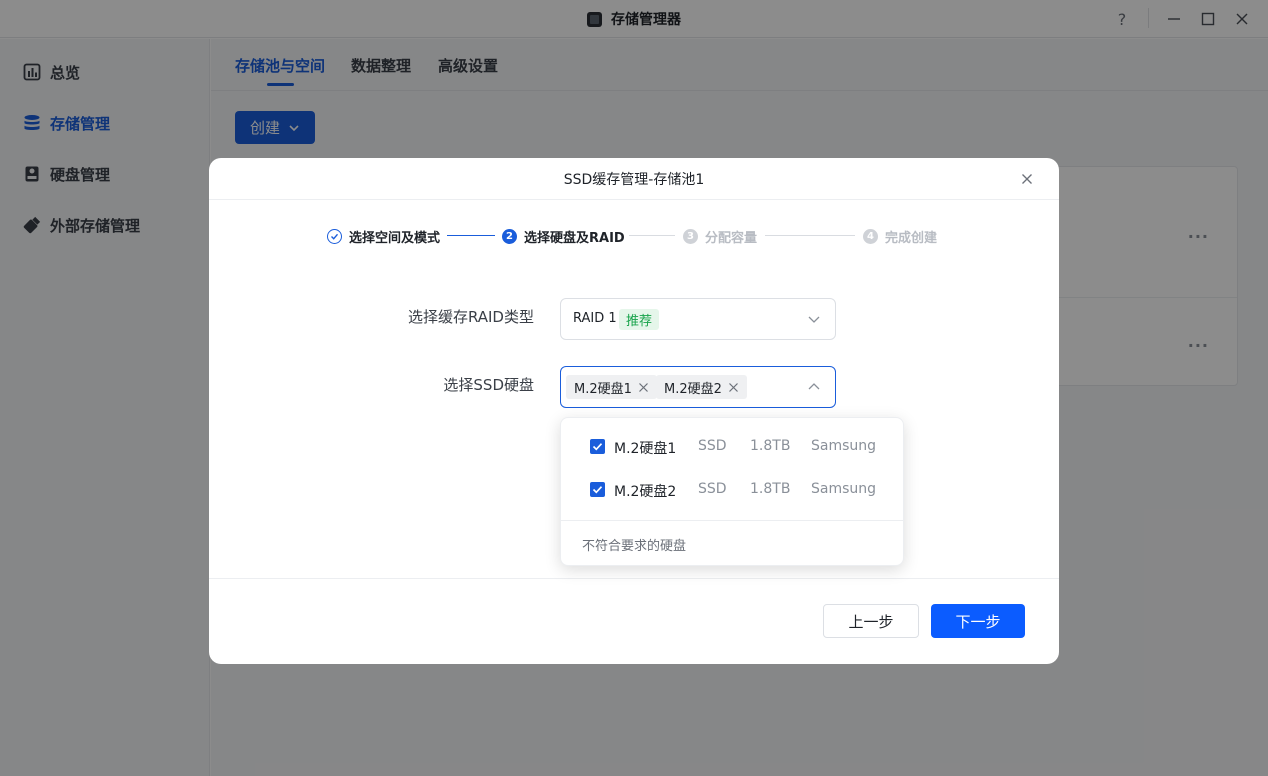  What do you see at coordinates (509, 236) in the screenshot?
I see `step-number: 2` at bounding box center [509, 236].